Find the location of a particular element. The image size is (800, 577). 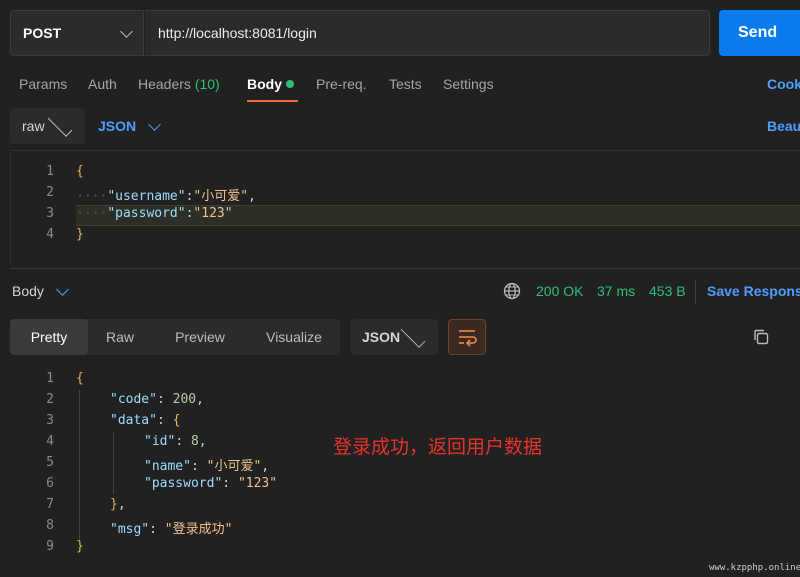

url-text: http://localhost:8081/login is located at coordinates (237, 33).